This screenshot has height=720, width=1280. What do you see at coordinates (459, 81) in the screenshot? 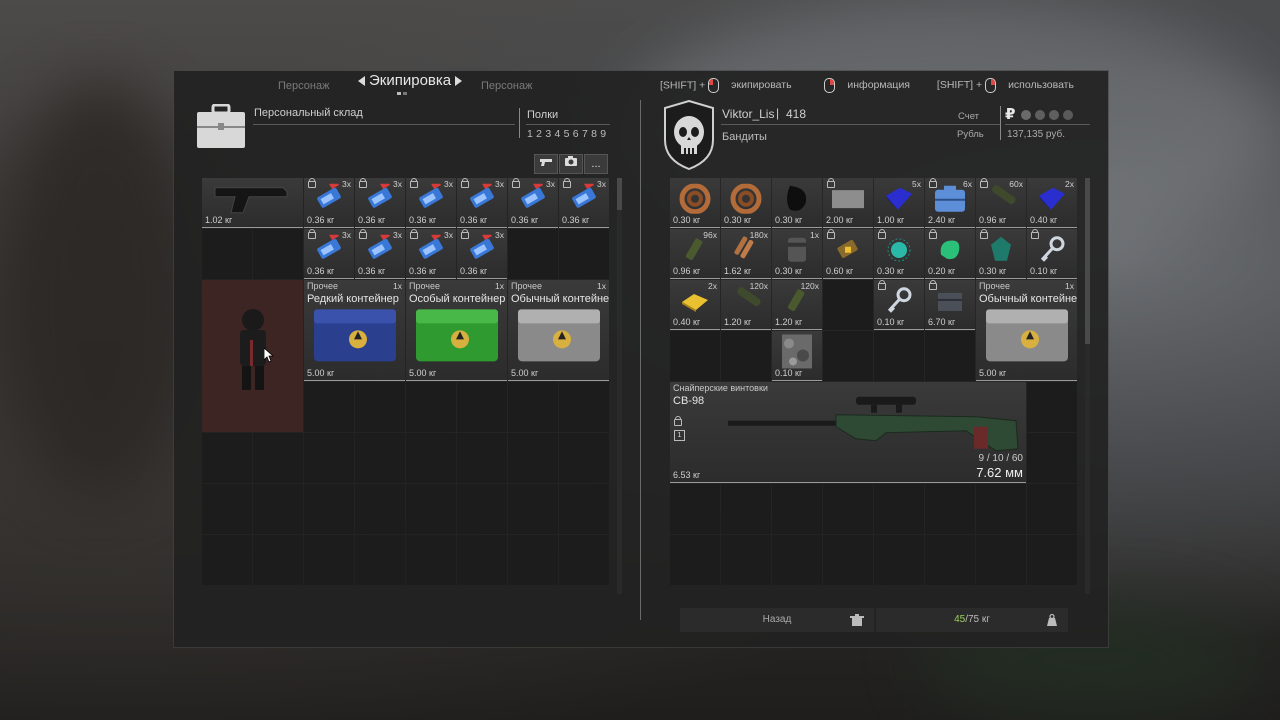
I see `arrow-right-icon` at bounding box center [459, 81].